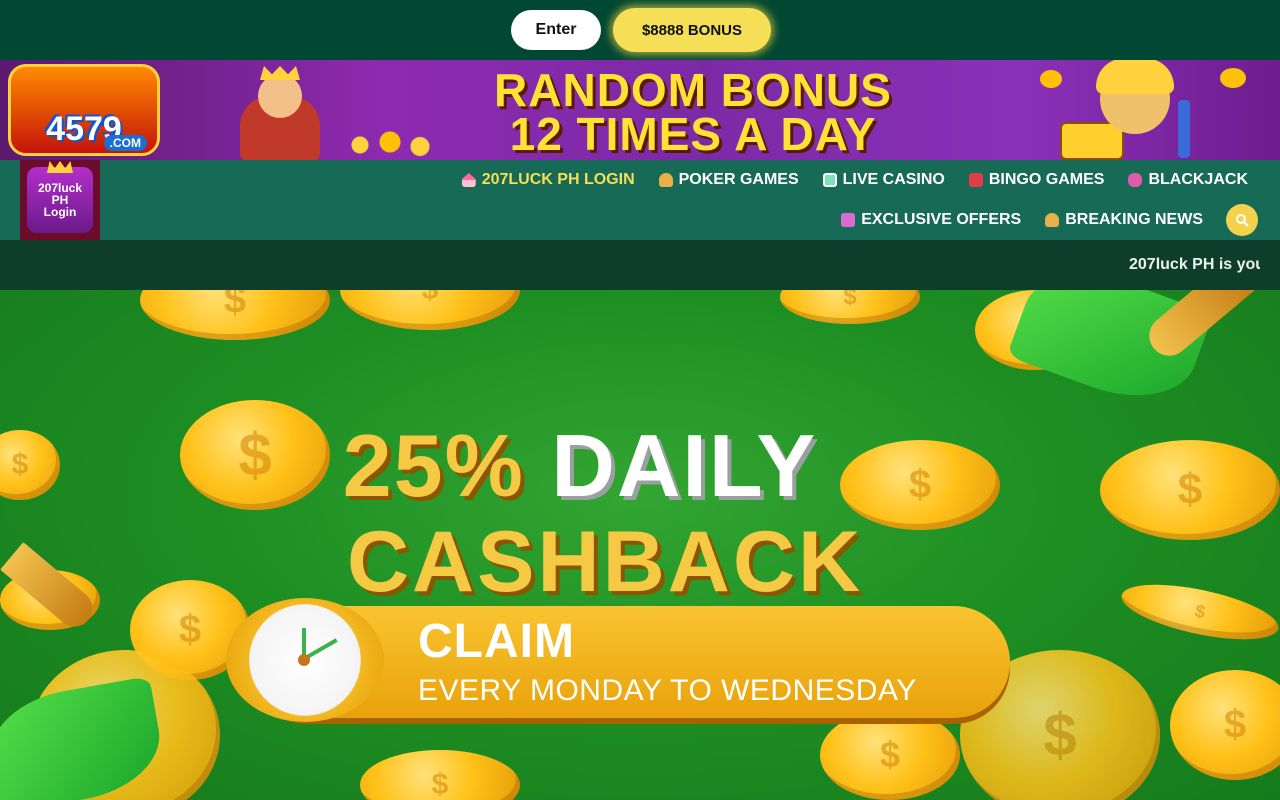 The height and width of the screenshot is (800, 1280). Describe the element at coordinates (975, 180) in the screenshot. I see `bingo-icon` at that location.